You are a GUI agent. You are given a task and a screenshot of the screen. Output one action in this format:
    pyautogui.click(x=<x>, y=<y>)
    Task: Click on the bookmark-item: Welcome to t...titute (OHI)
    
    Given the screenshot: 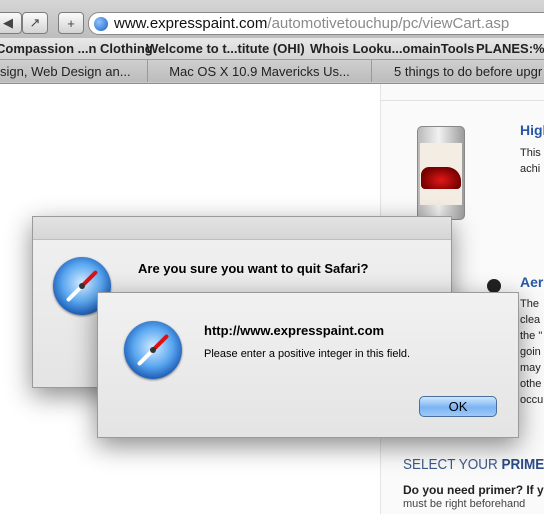 What is the action you would take?
    pyautogui.click(x=225, y=48)
    